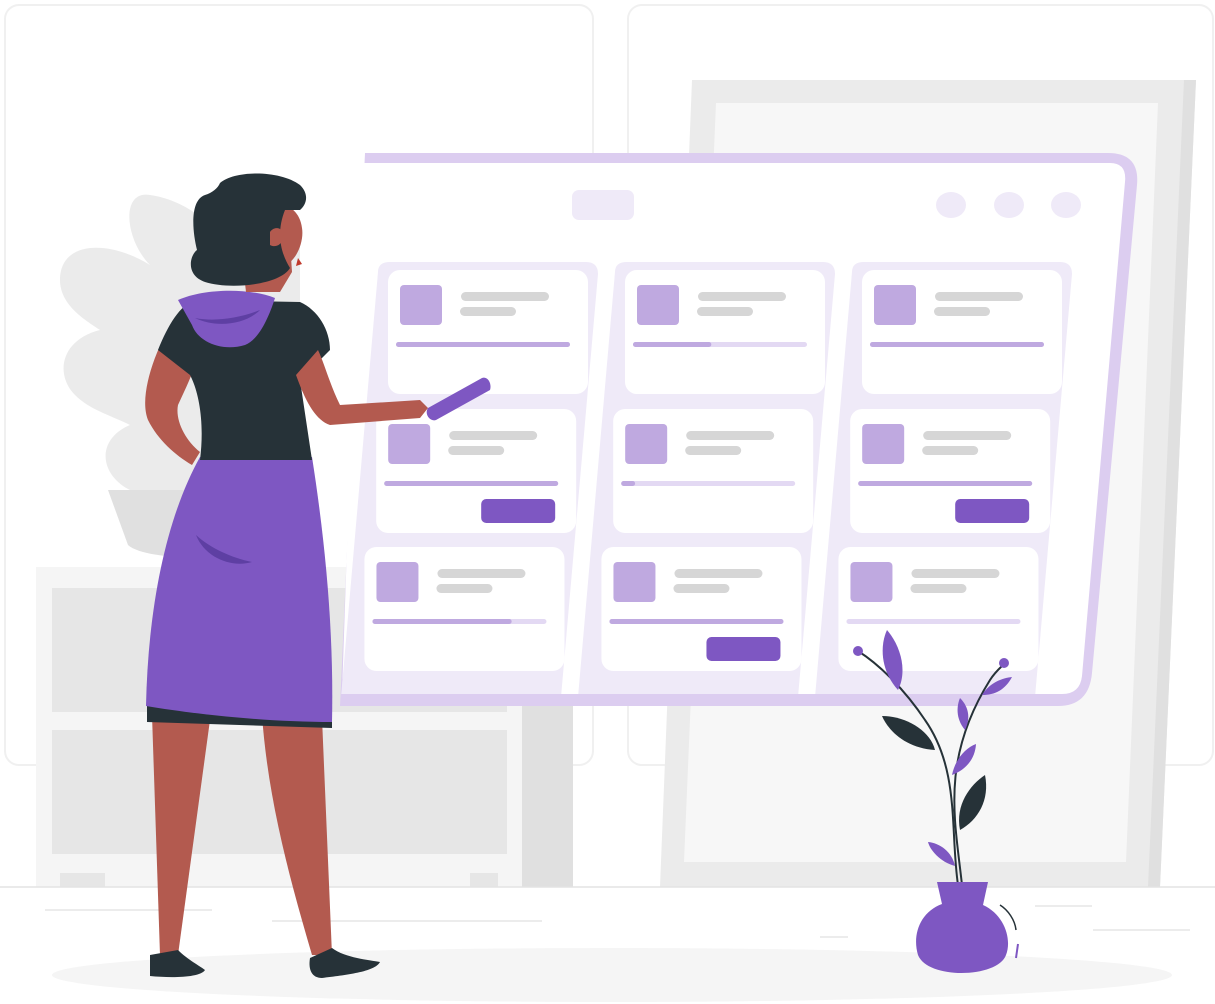 This screenshot has height=1004, width=1215. What do you see at coordinates (617, 921) in the screenshot?
I see `floor-marks` at bounding box center [617, 921].